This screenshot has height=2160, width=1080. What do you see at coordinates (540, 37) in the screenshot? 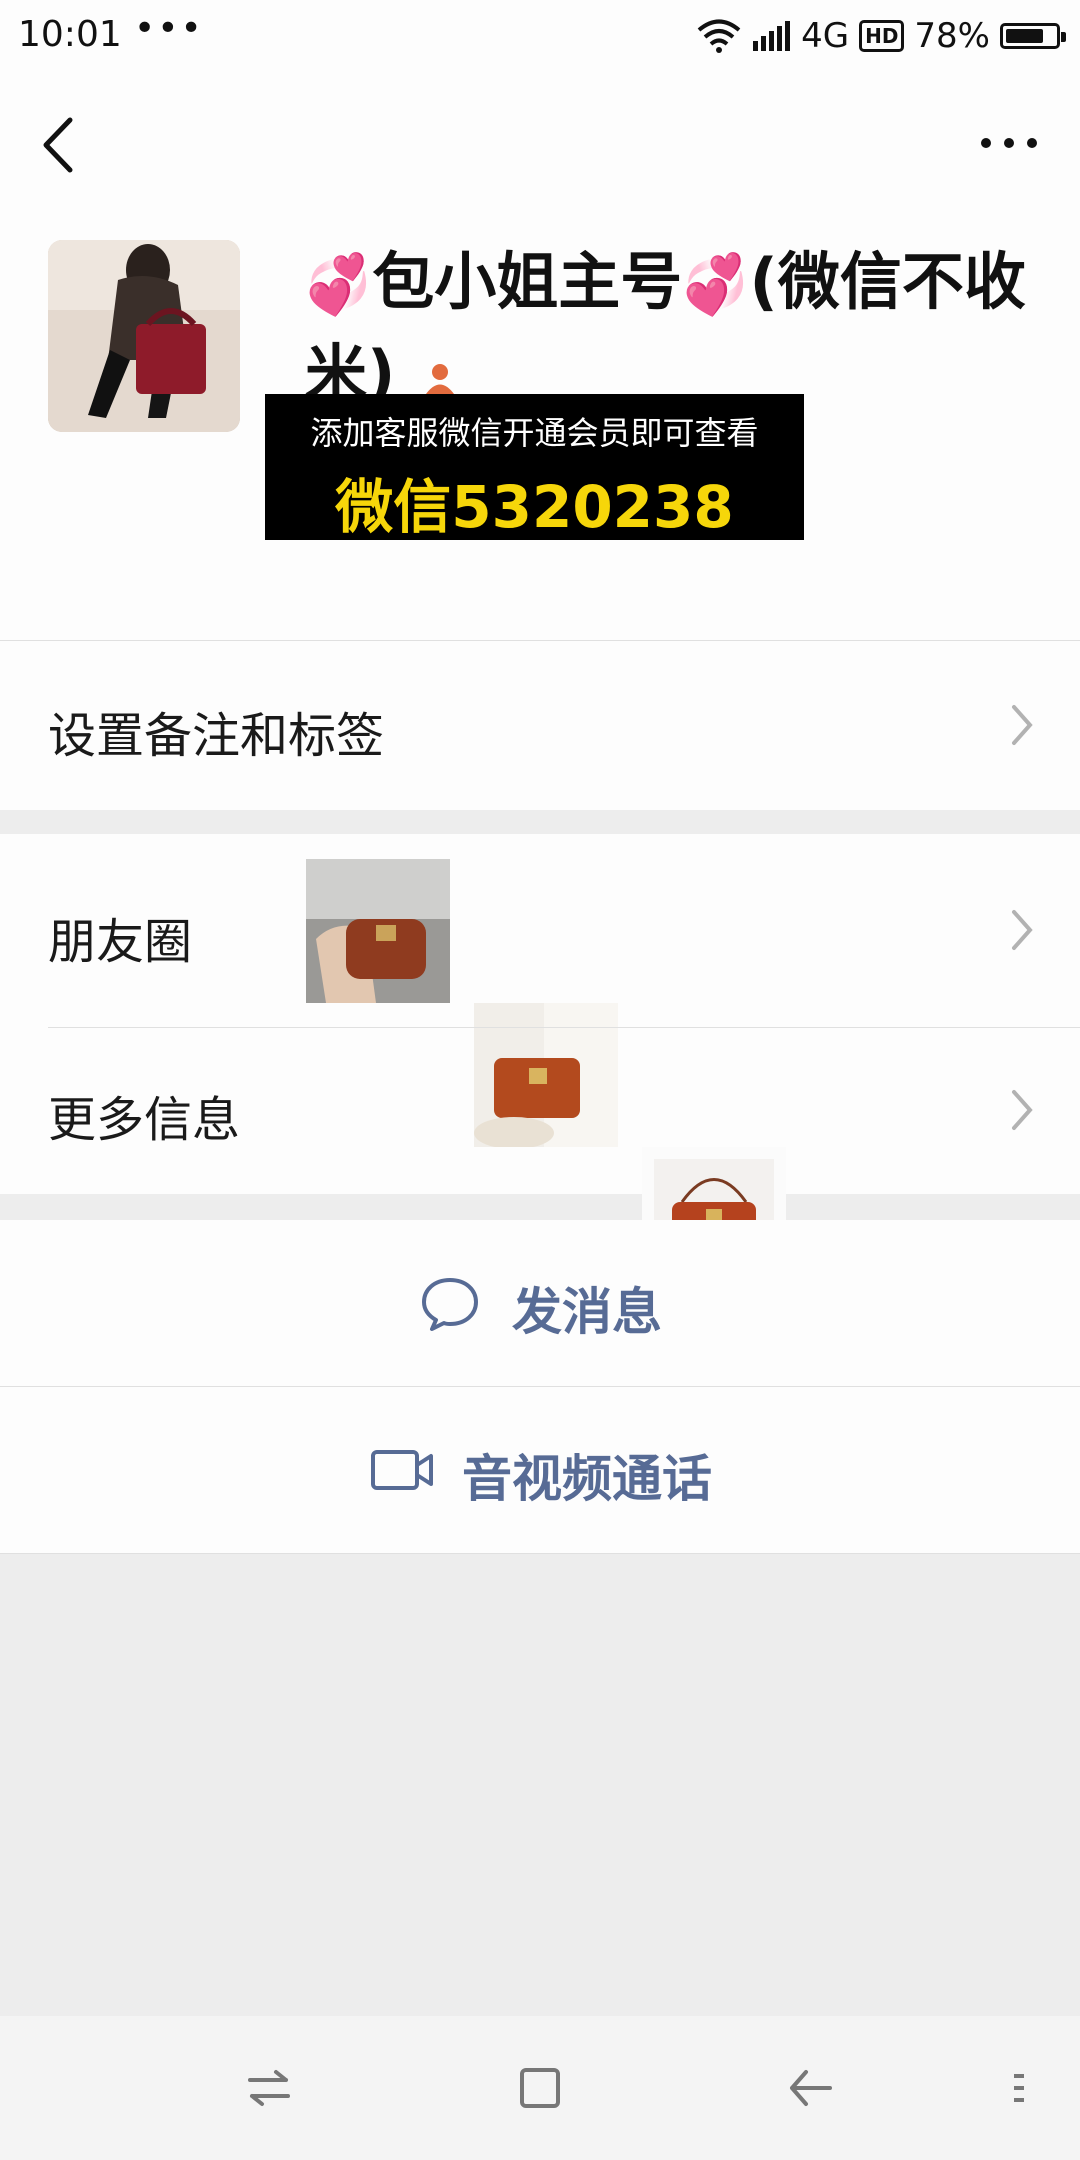
I see `status-bar: 10:01 ••• 4G HD 78%` at bounding box center [540, 37].